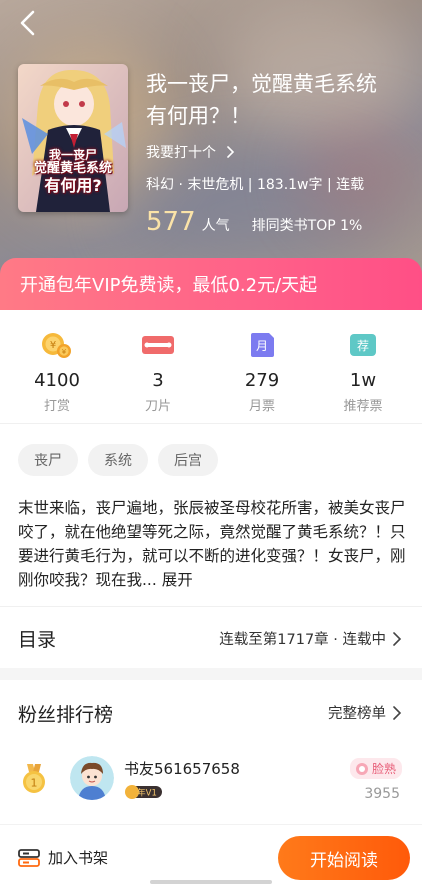 The height and width of the screenshot is (888, 422). Describe the element at coordinates (37, 640) in the screenshot. I see `catalog-title: 目录` at that location.